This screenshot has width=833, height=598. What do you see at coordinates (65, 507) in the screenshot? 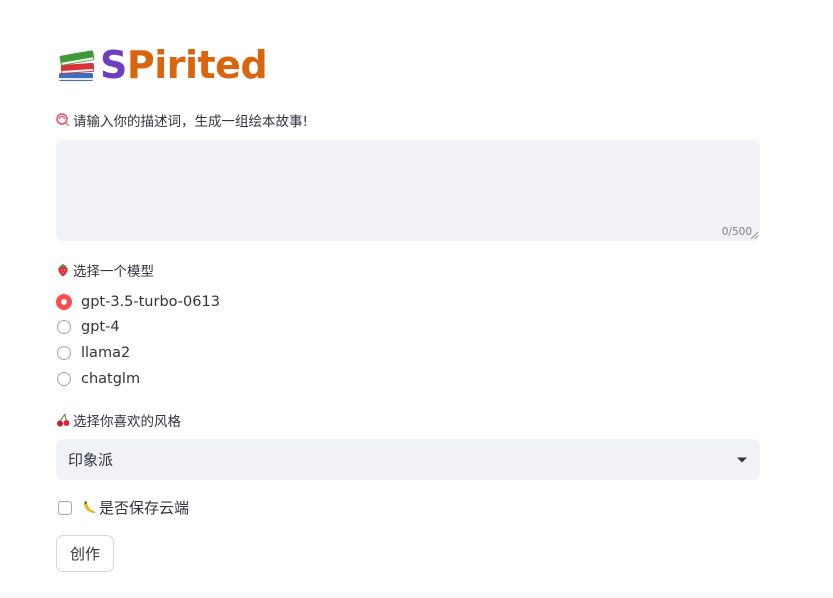
I see `save-cloud-checkbox` at bounding box center [65, 507].